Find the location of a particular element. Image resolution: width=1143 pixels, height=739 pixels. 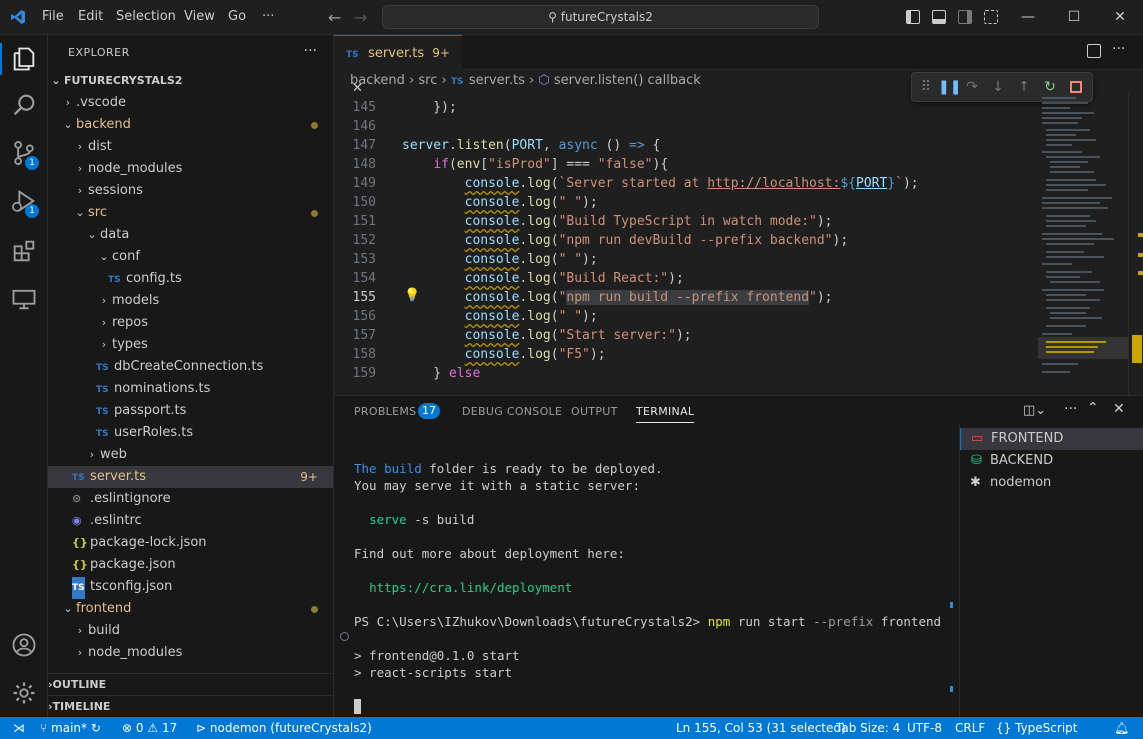

terminal-scrollbar is located at coordinates (953, 571).